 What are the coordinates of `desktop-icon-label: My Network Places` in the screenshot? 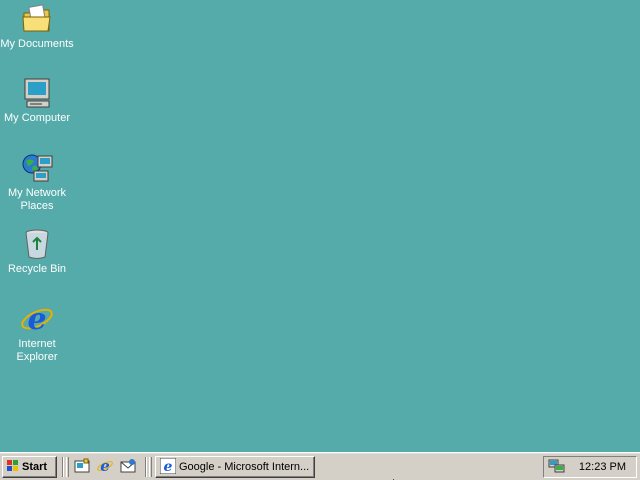 It's located at (37, 199).